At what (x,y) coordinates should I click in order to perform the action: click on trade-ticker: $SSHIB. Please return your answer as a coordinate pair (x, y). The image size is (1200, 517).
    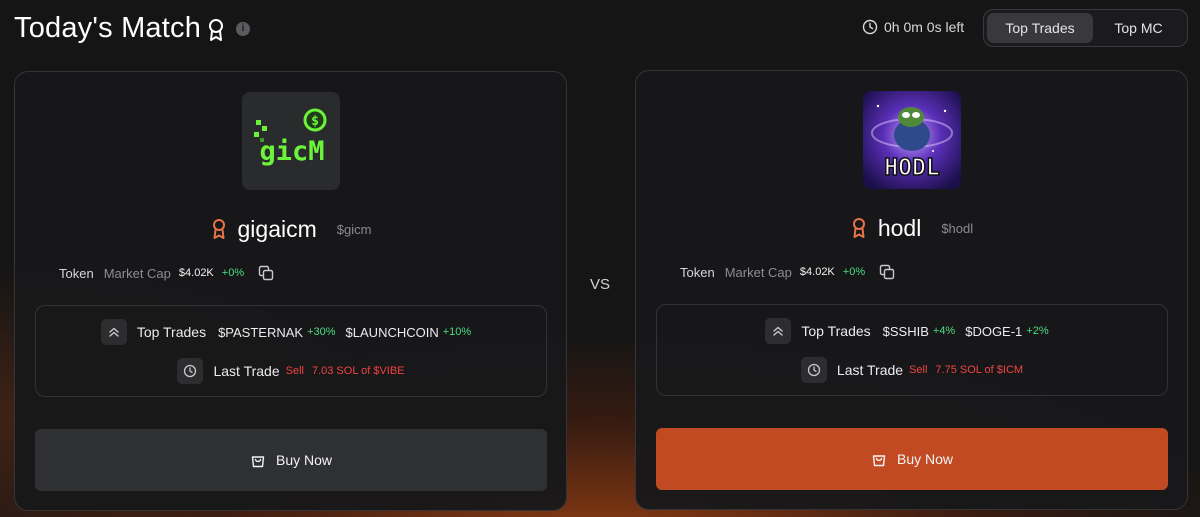
    Looking at the image, I should click on (906, 331).